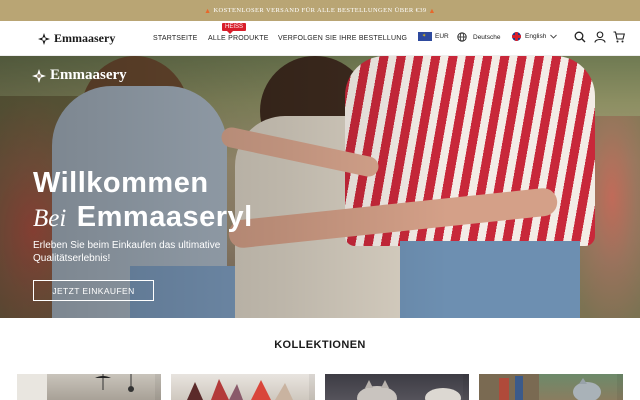 This screenshot has height=400, width=640. I want to click on hero-title-brand: Emmaaseryl, so click(164, 217).